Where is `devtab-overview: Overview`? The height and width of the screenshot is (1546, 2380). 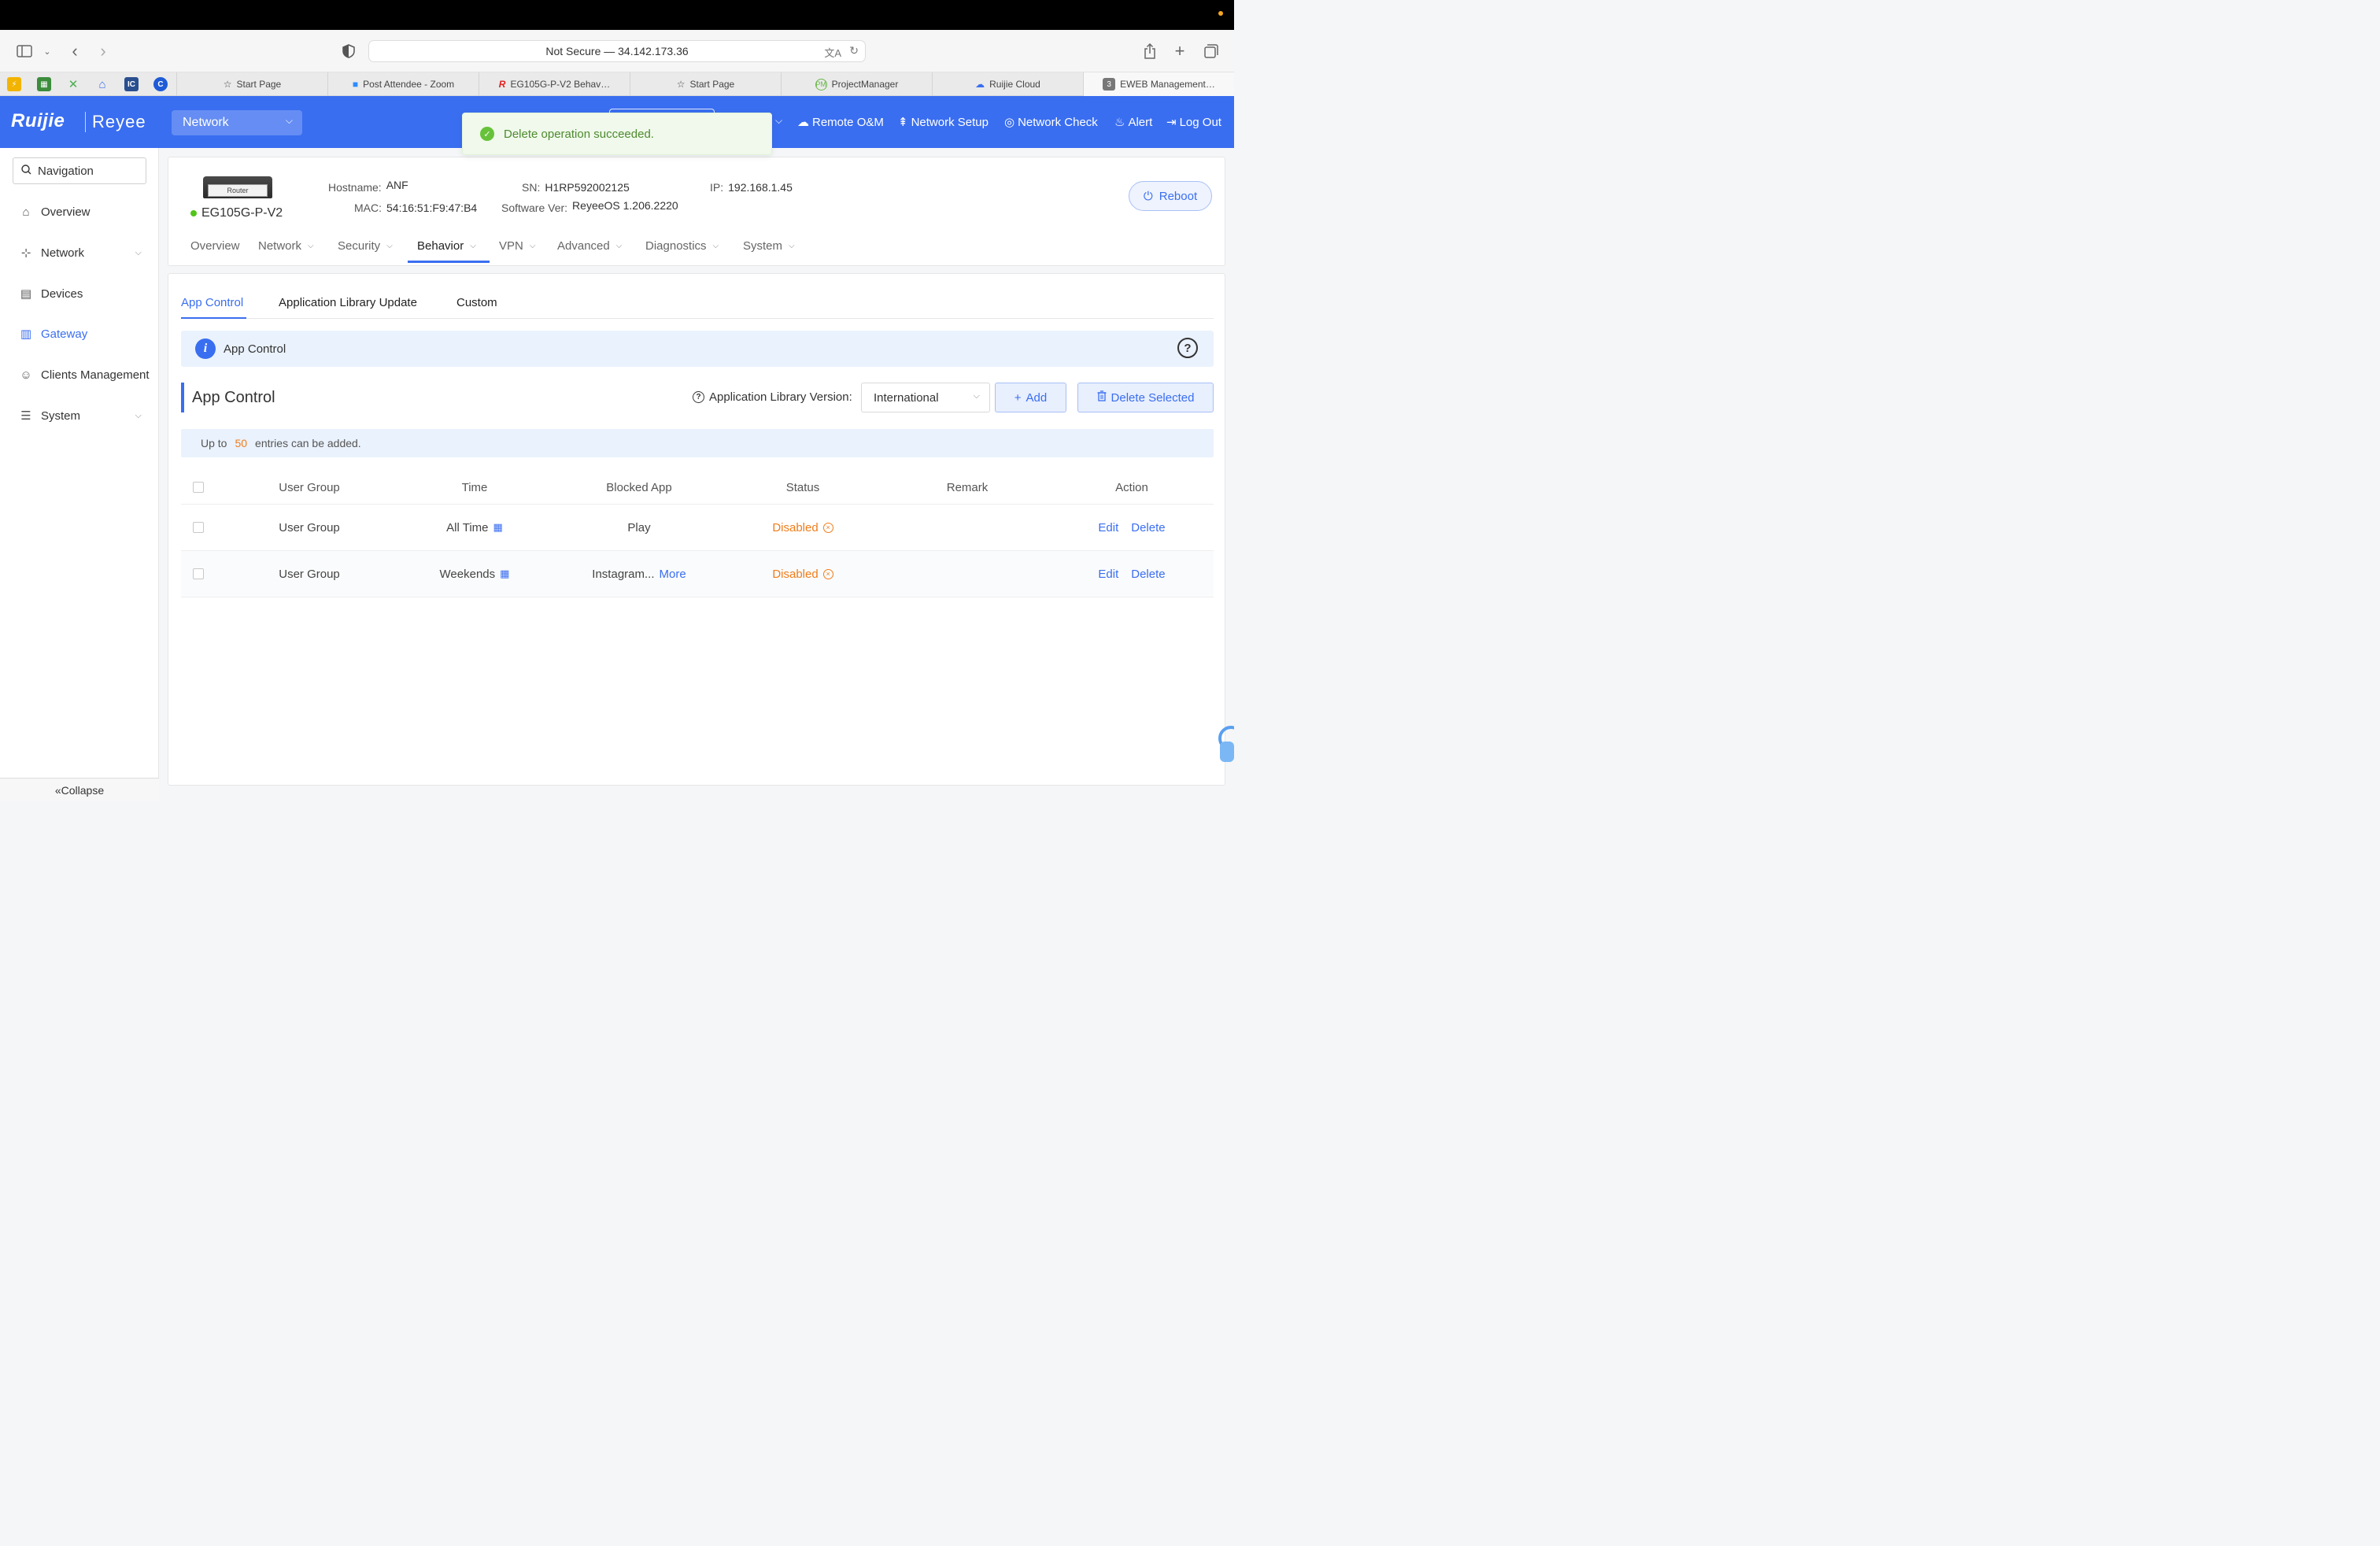
devtab-overview: Overview is located at coordinates (215, 246).